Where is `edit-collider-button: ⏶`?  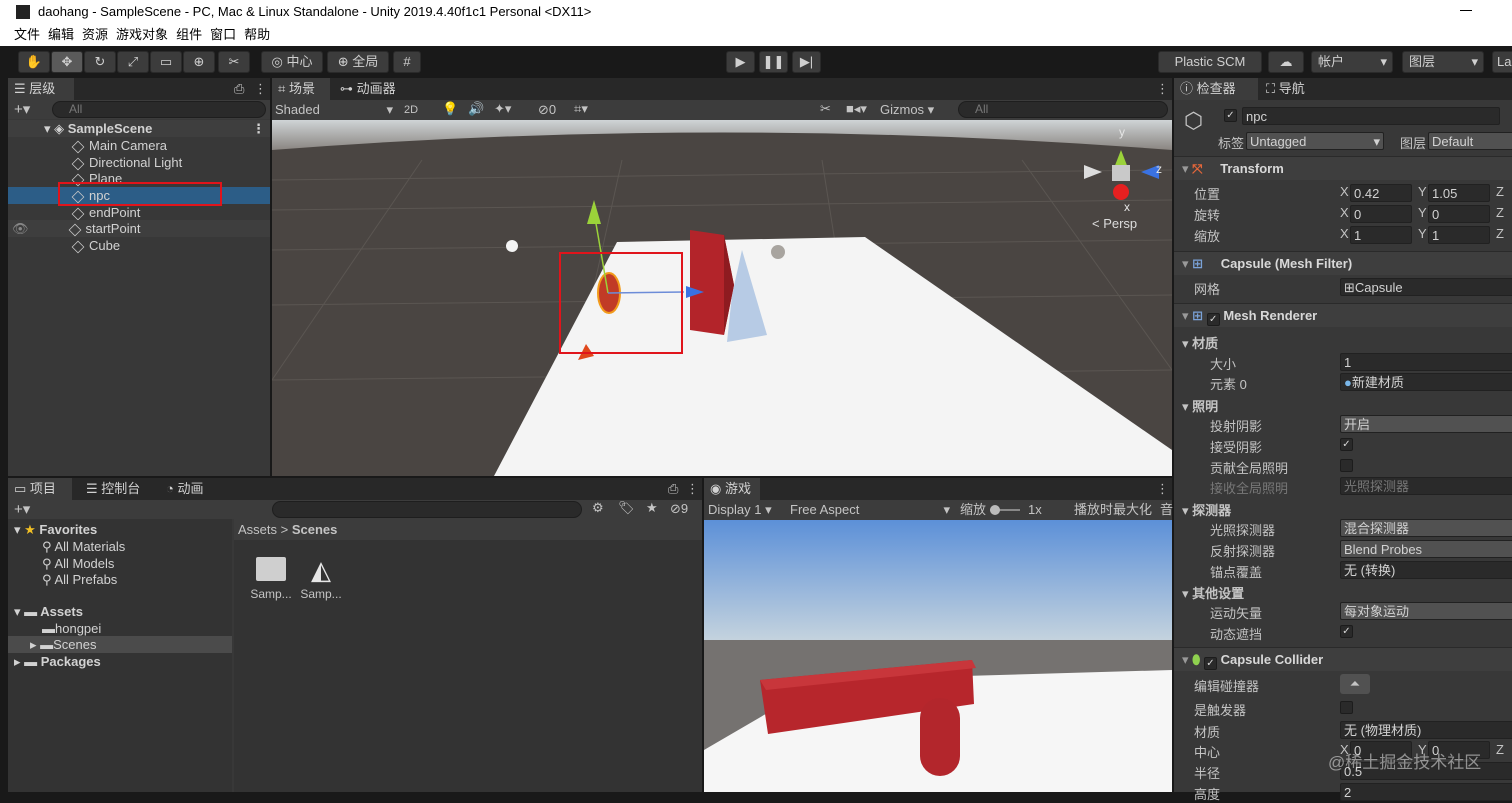
edit-collider-button: ⏶ is located at coordinates (1355, 684).